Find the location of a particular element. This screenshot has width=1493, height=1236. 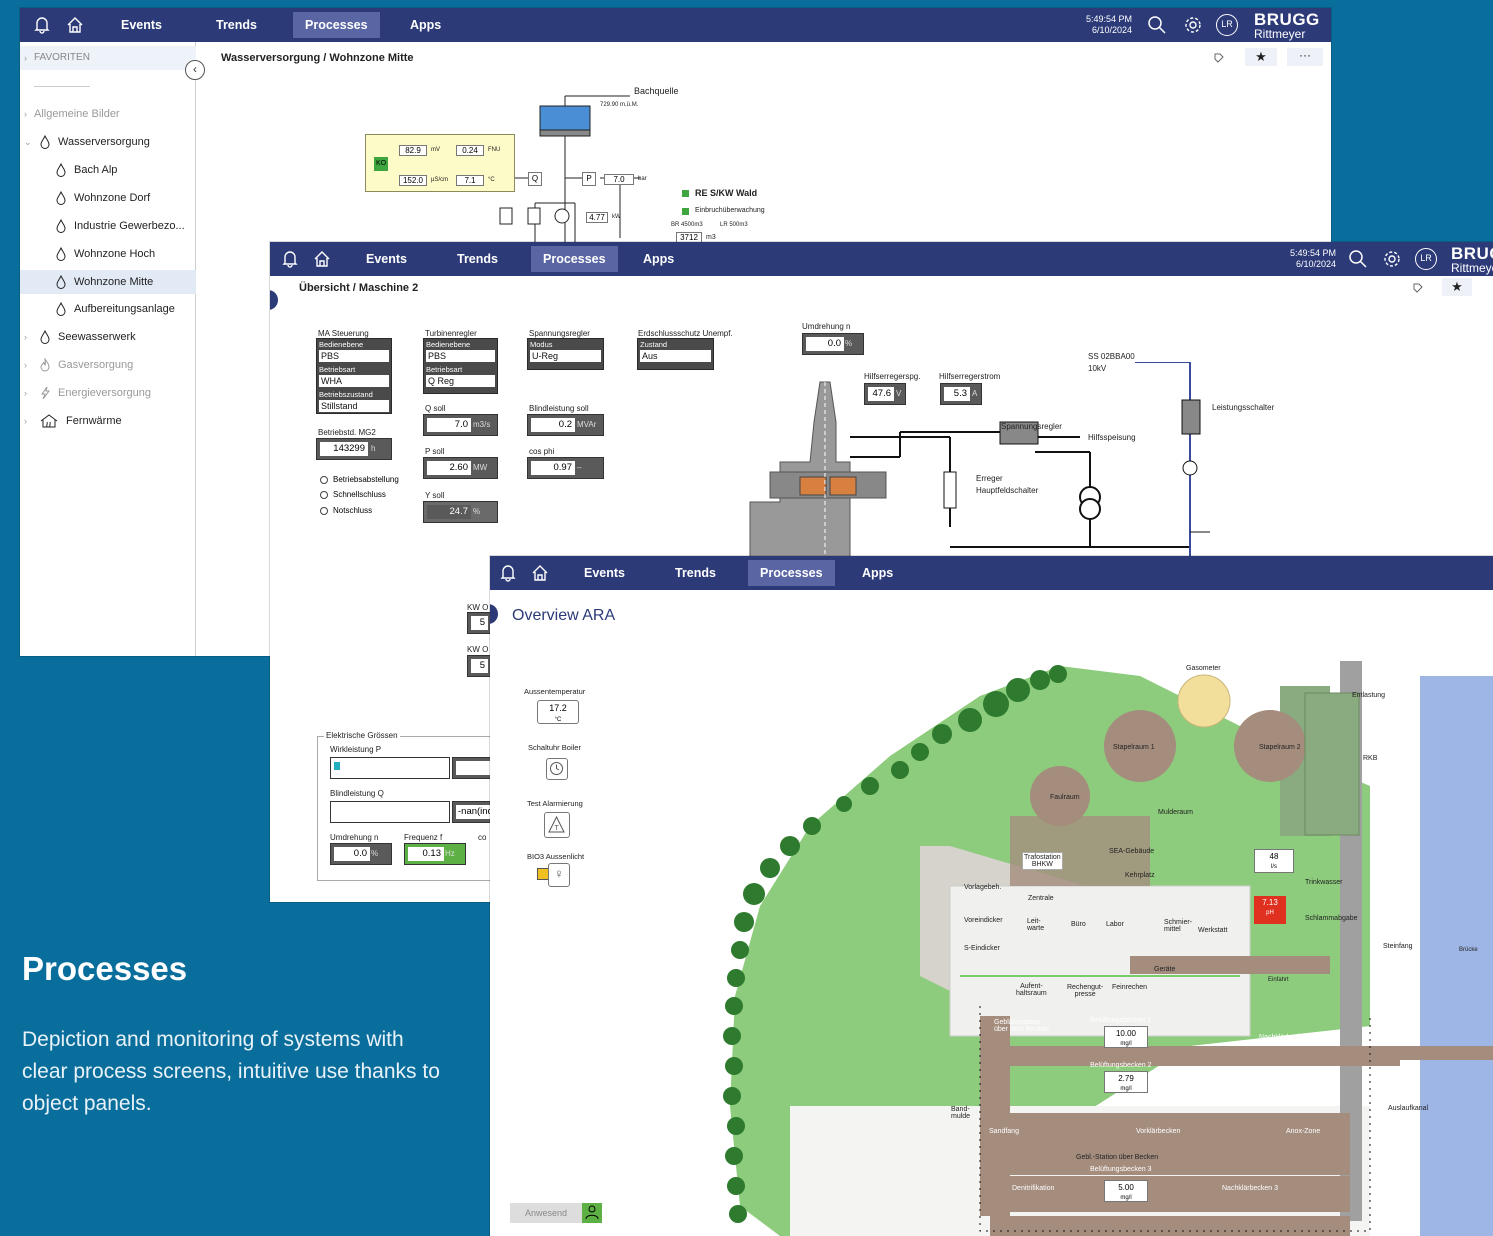

ss-line2: 10kV is located at coordinates (1097, 368).